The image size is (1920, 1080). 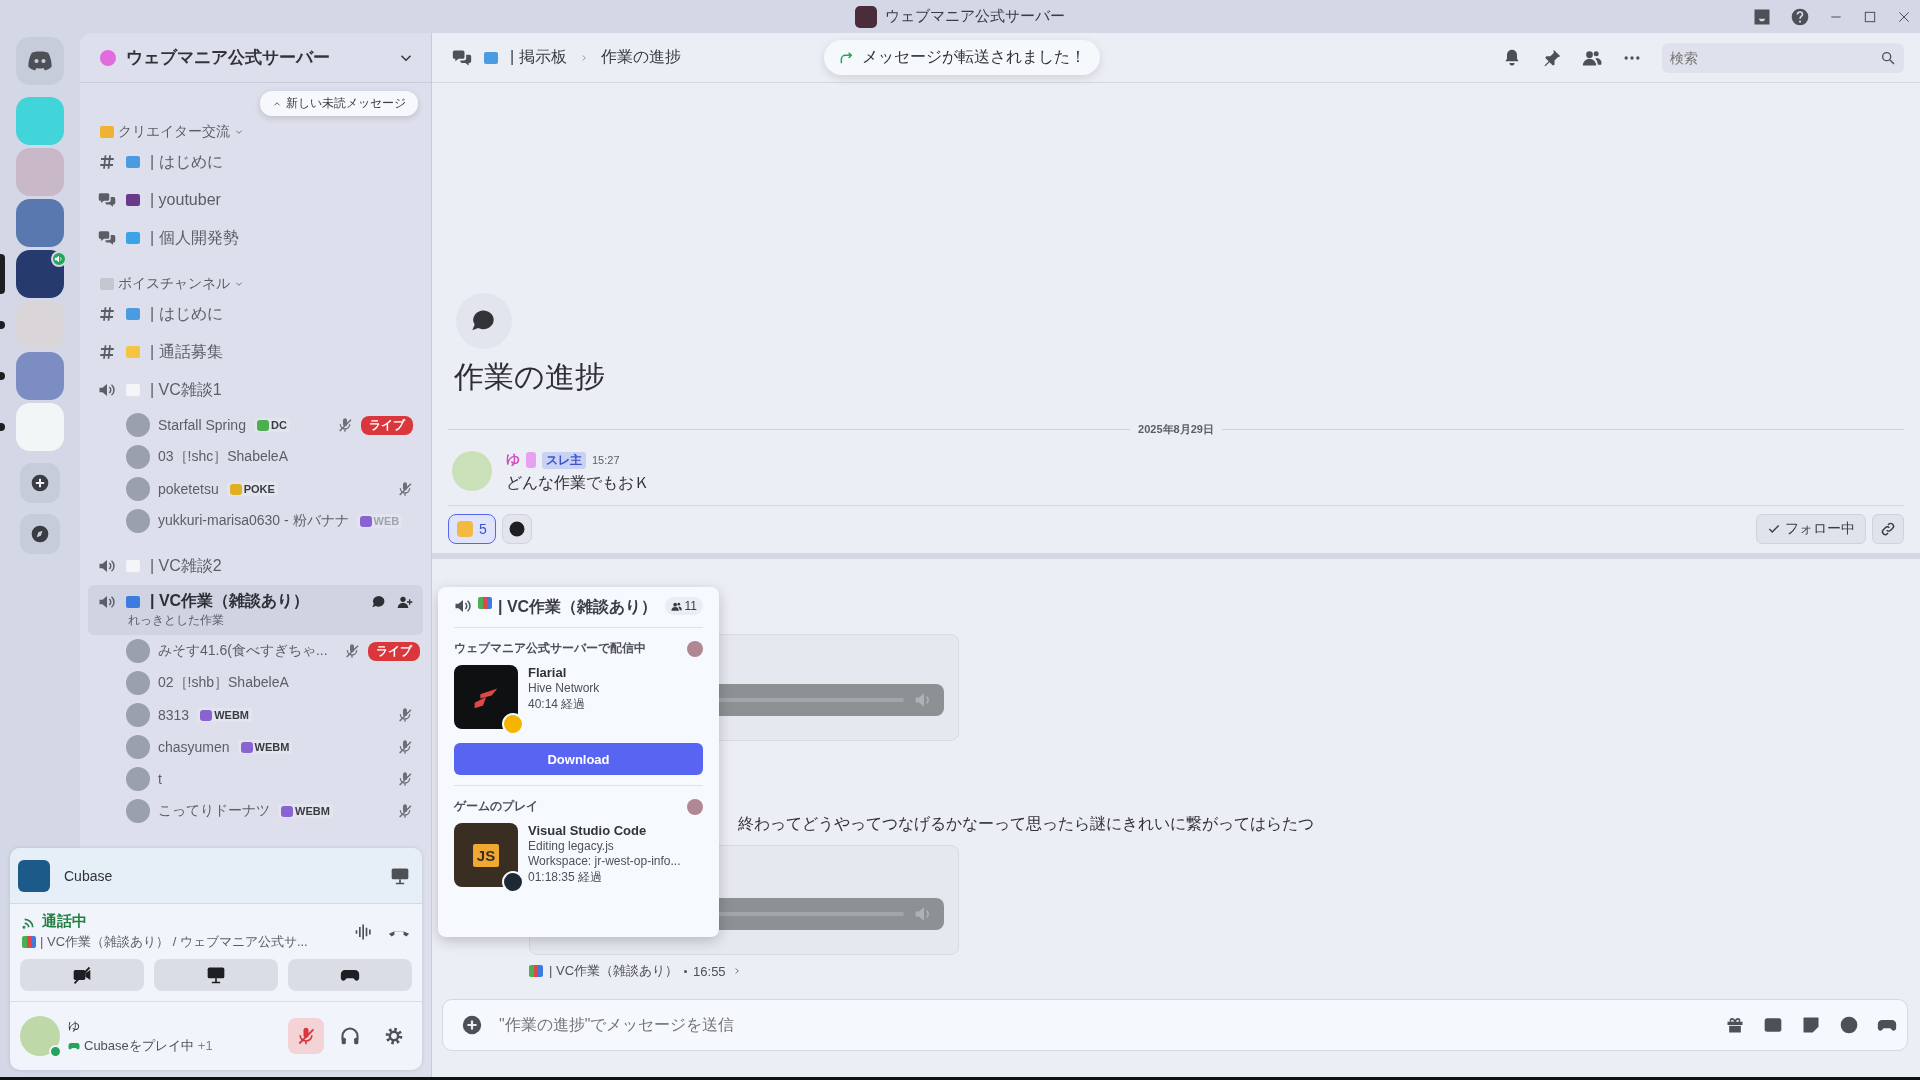 I want to click on follow-button: フォロー中, so click(x=1811, y=529).